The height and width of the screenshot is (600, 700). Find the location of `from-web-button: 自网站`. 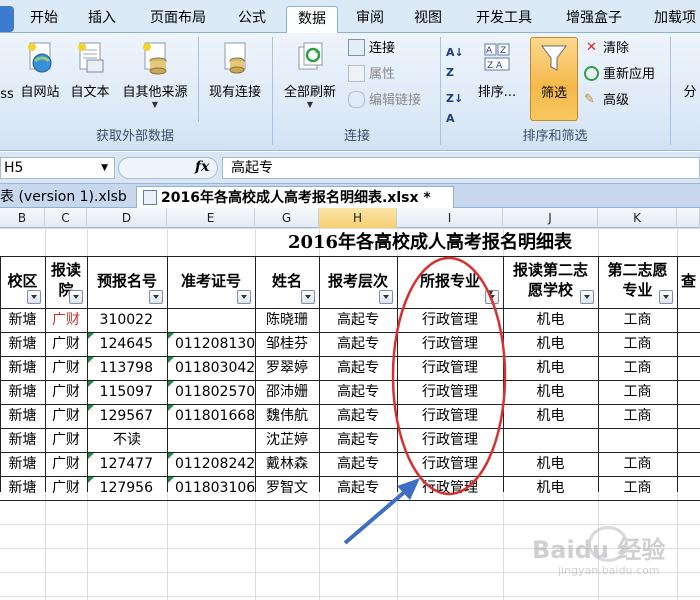

from-web-button: 自网站 is located at coordinates (40, 70).